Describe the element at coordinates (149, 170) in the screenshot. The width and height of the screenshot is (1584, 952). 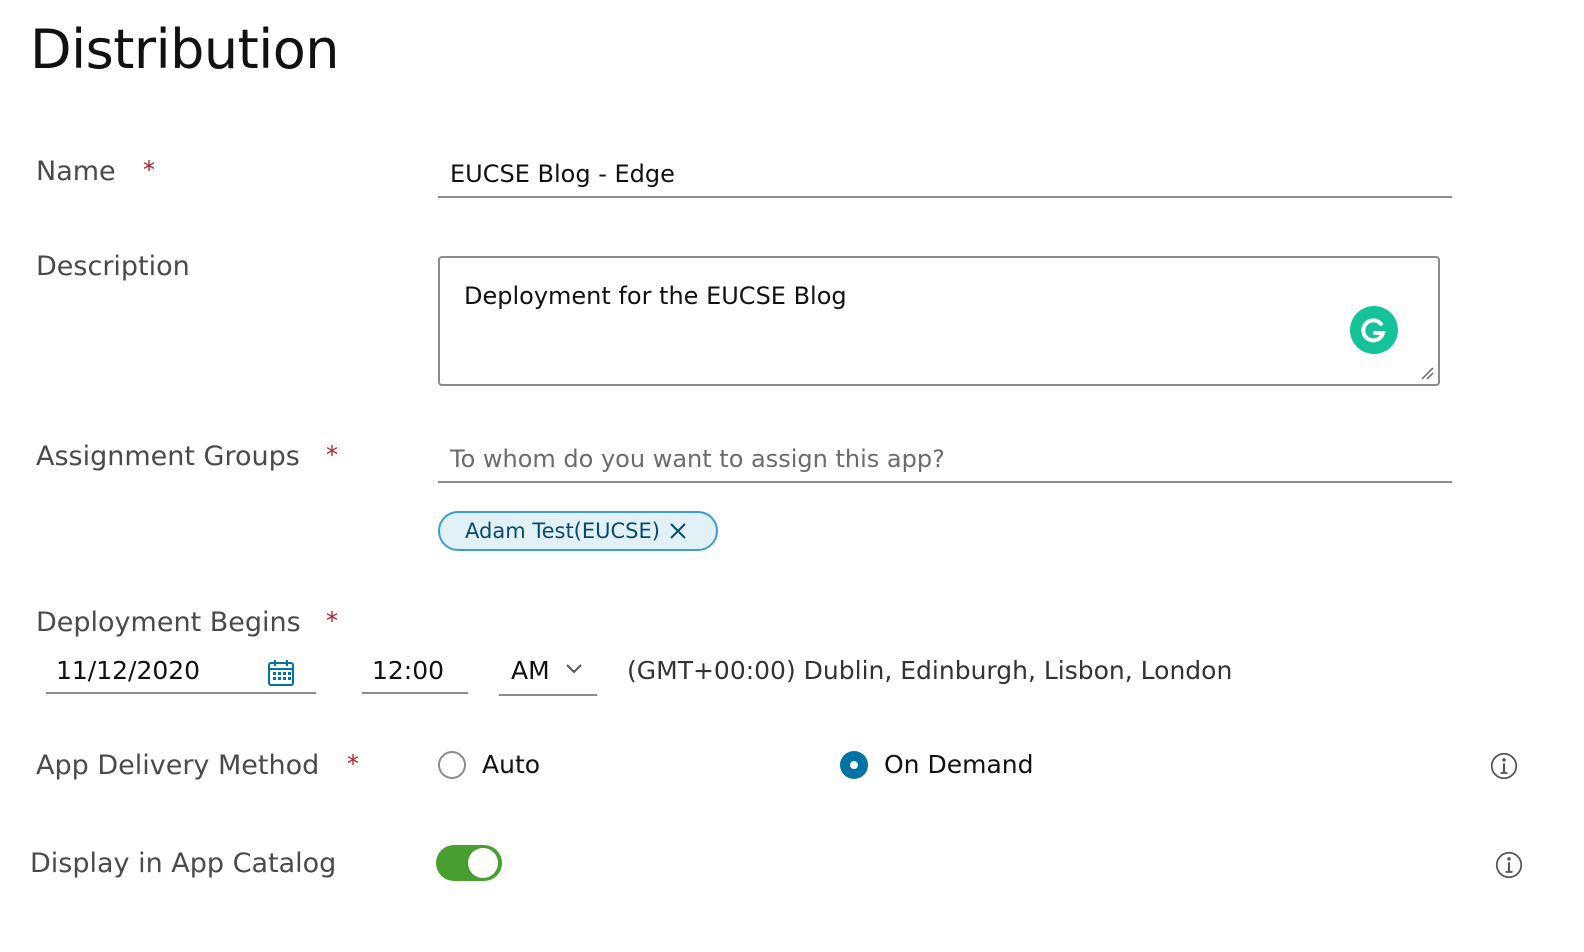
I see `name-required-marker: *` at that location.